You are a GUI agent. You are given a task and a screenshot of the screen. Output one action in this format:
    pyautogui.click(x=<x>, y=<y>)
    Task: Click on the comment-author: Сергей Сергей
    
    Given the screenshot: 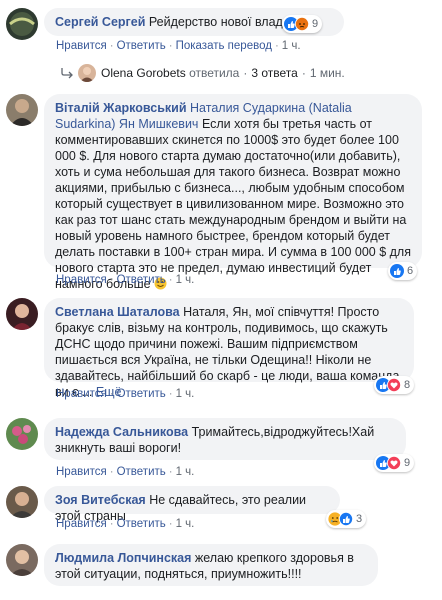 What is the action you would take?
    pyautogui.click(x=100, y=22)
    